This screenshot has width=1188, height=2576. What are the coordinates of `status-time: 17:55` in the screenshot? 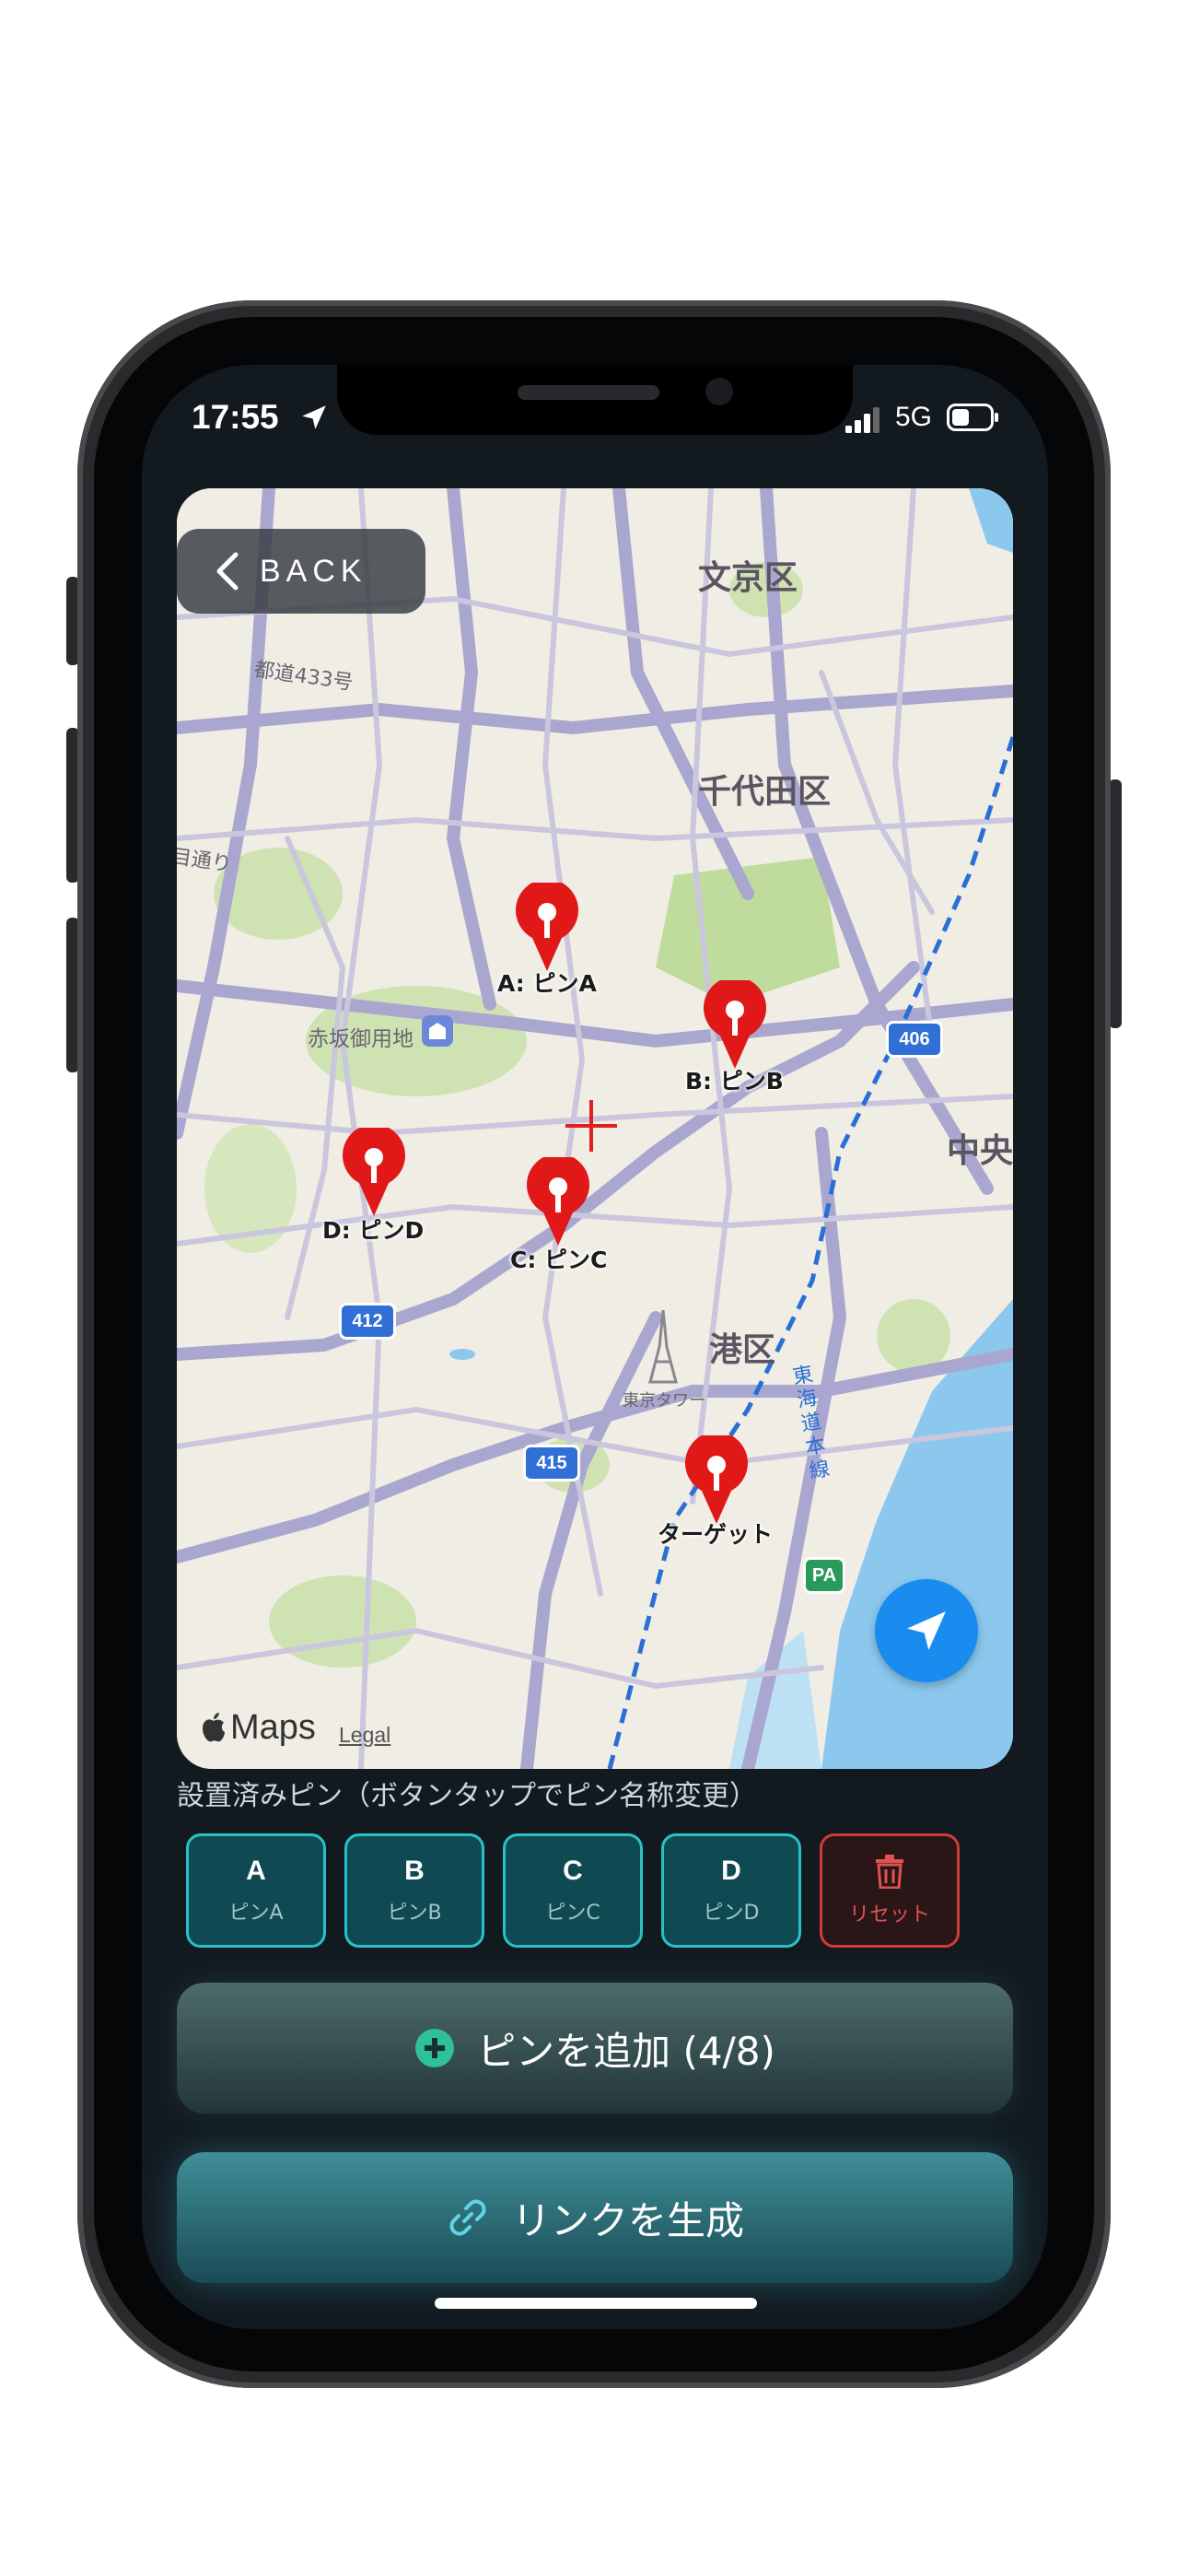 It's located at (235, 417).